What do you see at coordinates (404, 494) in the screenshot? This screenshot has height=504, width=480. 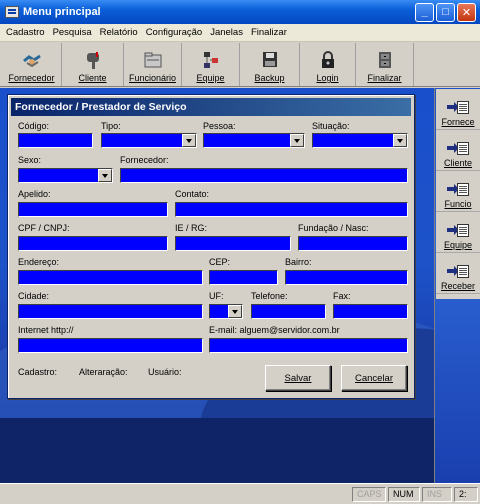 I see `status-num: NUM` at bounding box center [404, 494].